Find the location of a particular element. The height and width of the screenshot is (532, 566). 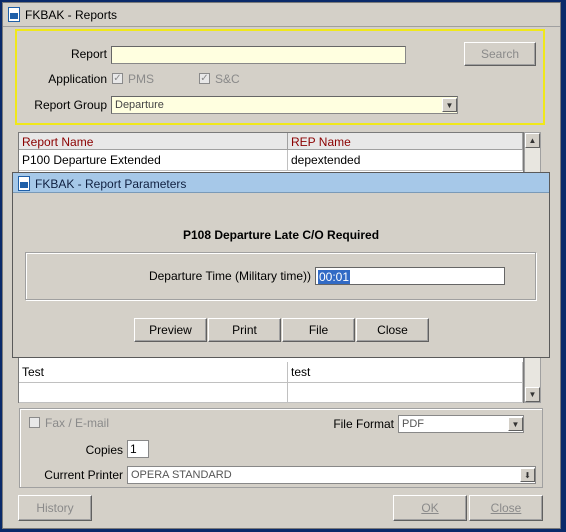

ok-button: OK is located at coordinates (430, 508).